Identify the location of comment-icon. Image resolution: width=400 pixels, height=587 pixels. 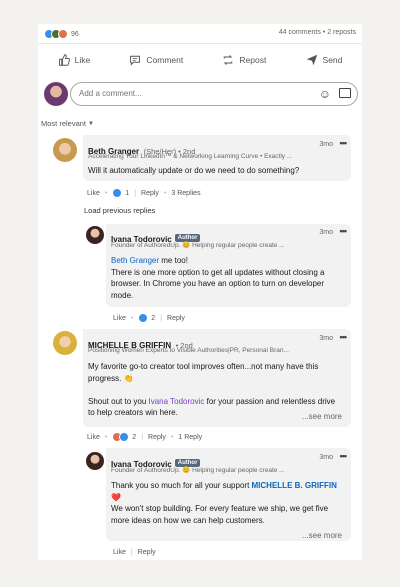
(135, 60).